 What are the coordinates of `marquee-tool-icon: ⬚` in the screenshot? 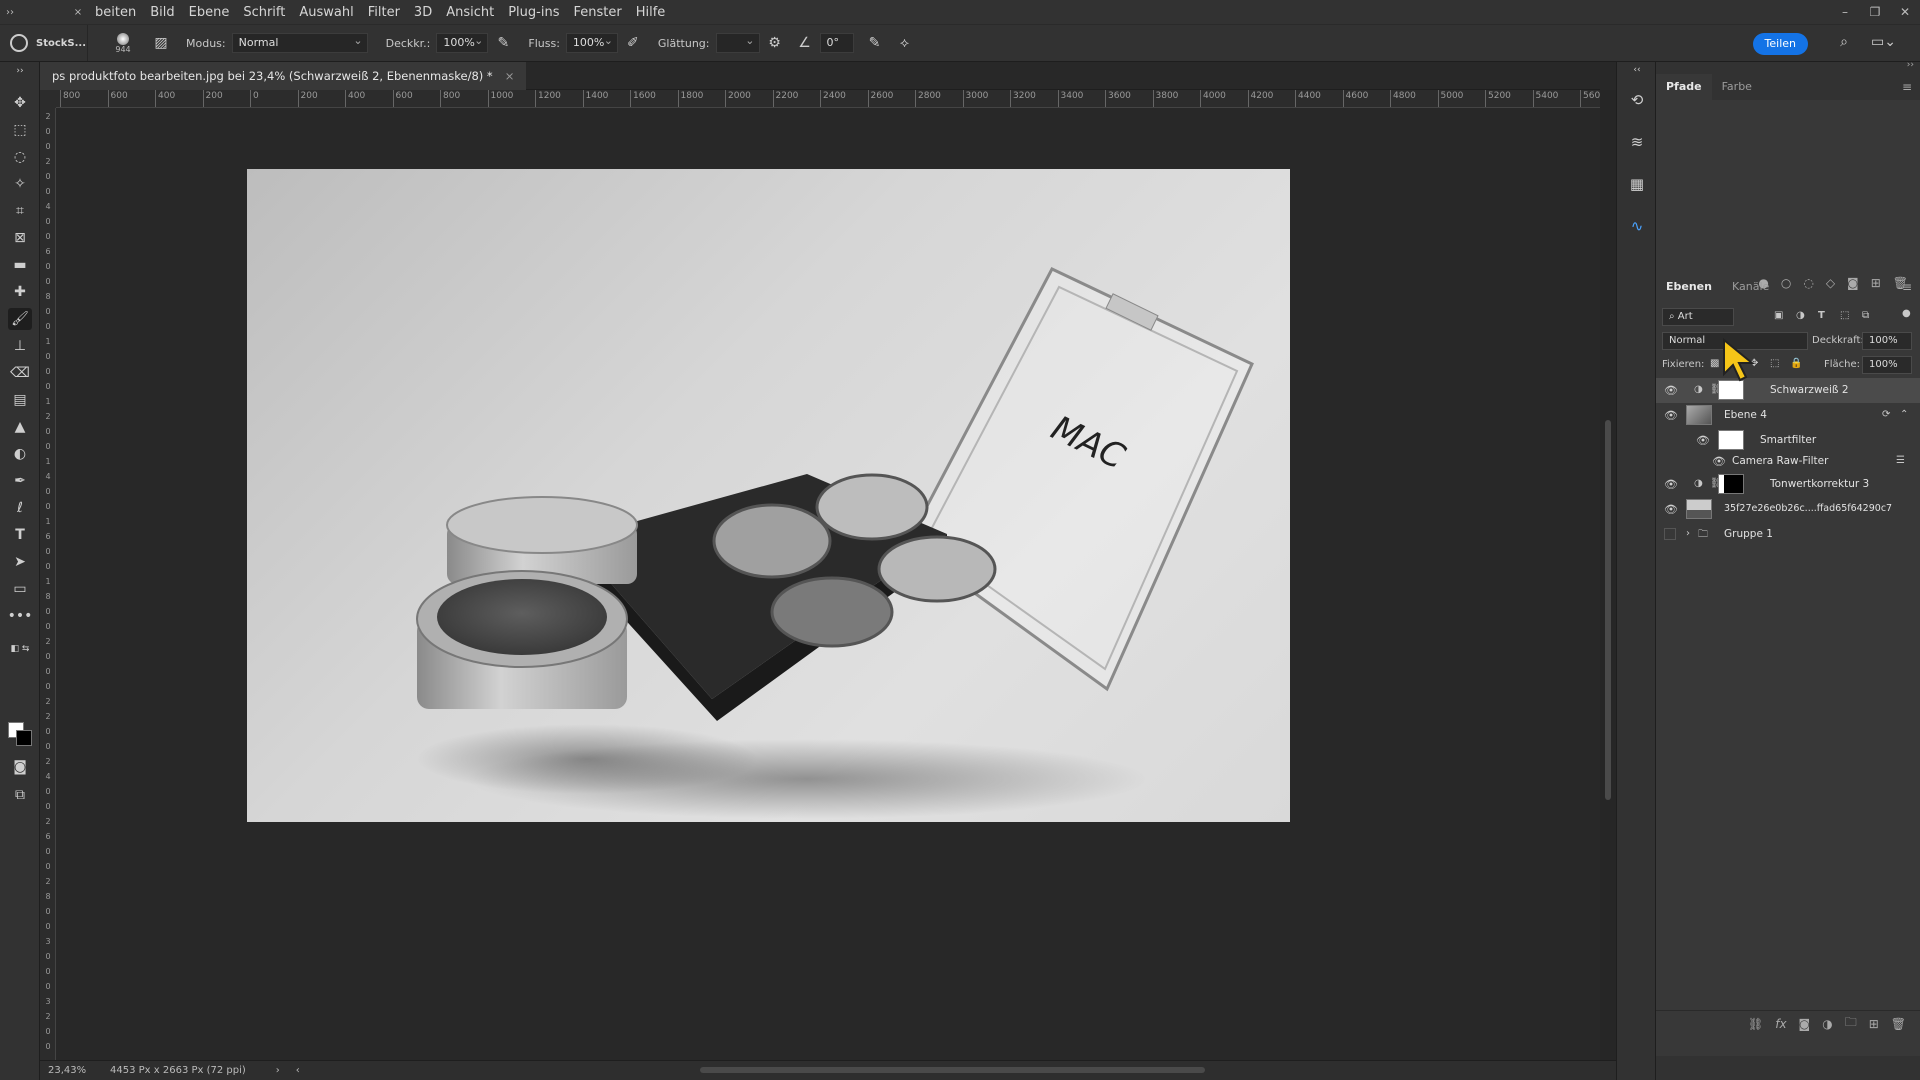 It's located at (20, 130).